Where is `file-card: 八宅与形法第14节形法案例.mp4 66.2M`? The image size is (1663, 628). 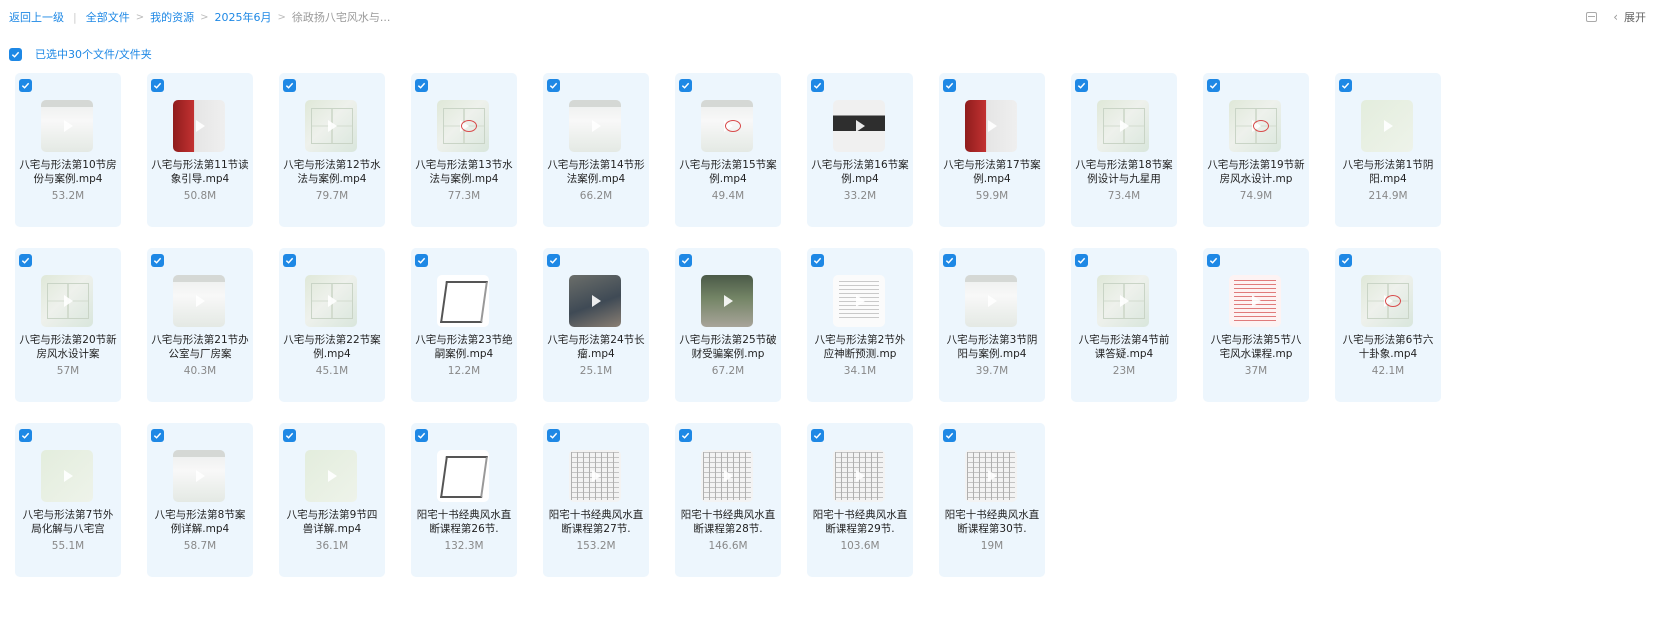
file-card: 八宅与形法第14节形法案例.mp4 66.2M is located at coordinates (596, 150).